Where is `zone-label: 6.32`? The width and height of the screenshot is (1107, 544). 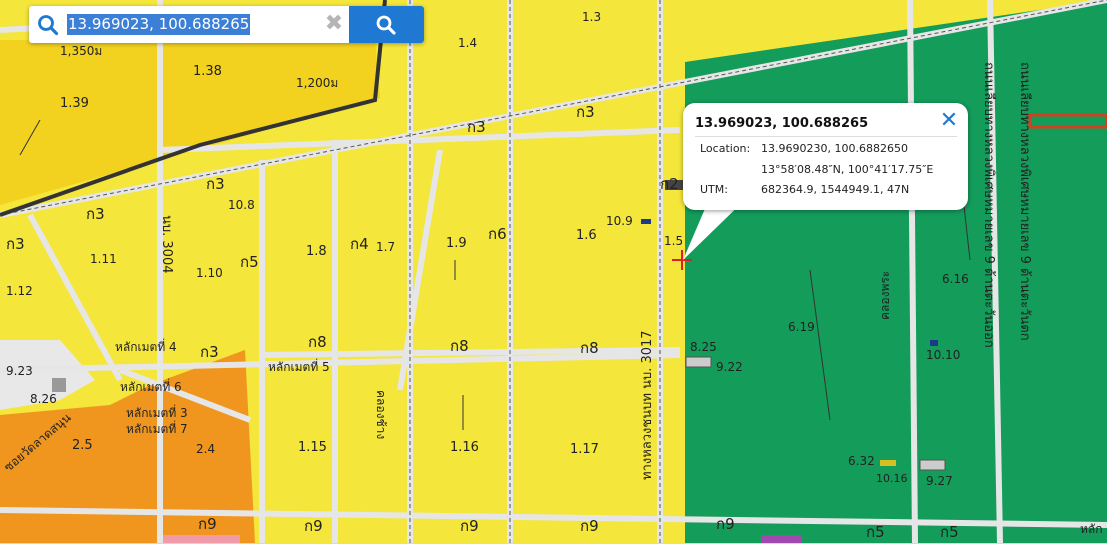
zone-label: 6.32 is located at coordinates (861, 461).